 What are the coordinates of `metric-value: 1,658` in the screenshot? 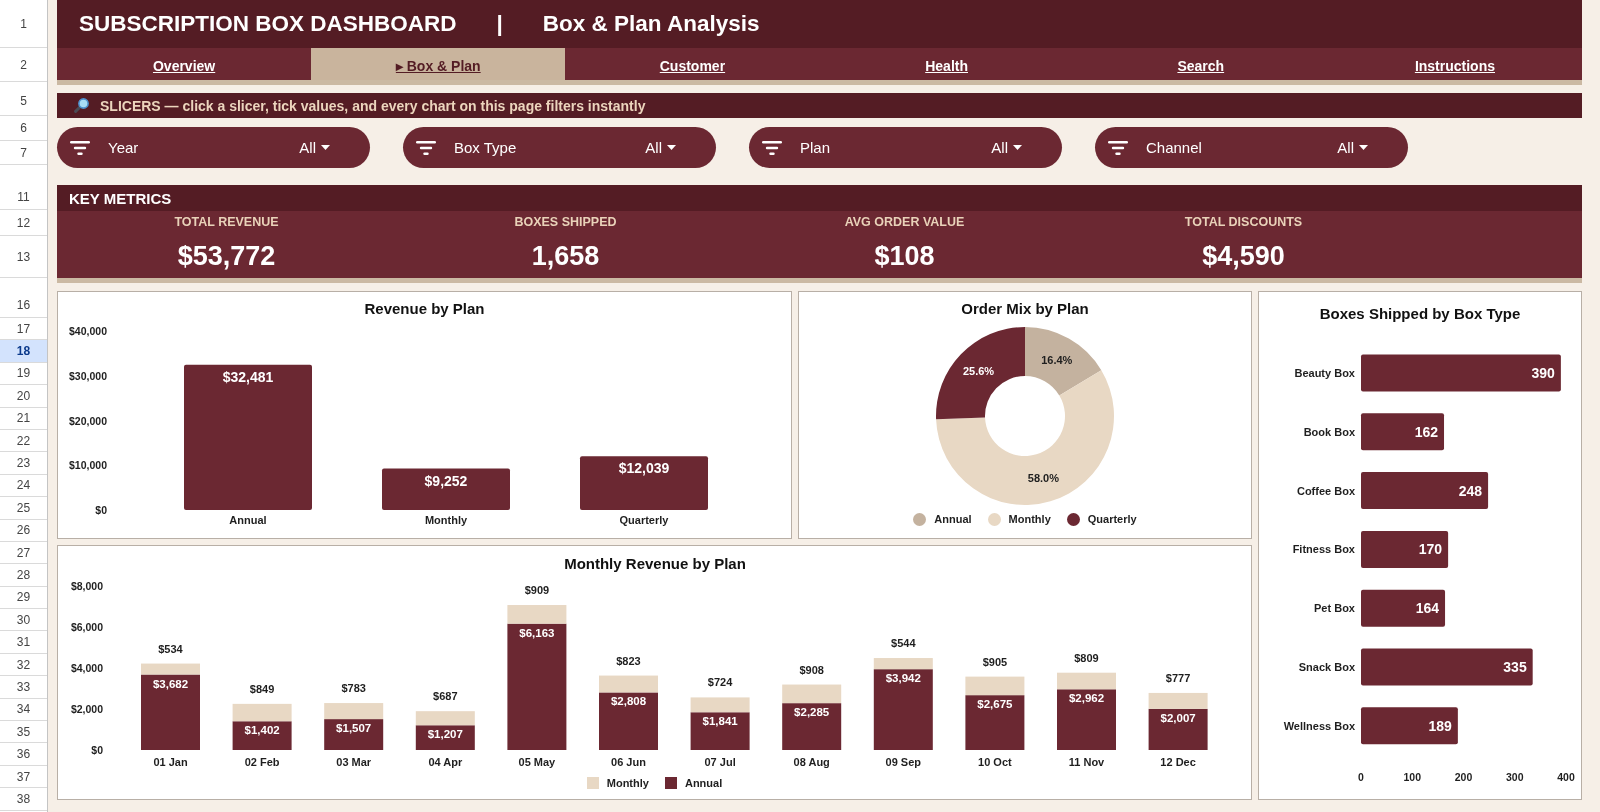 It's located at (565, 256).